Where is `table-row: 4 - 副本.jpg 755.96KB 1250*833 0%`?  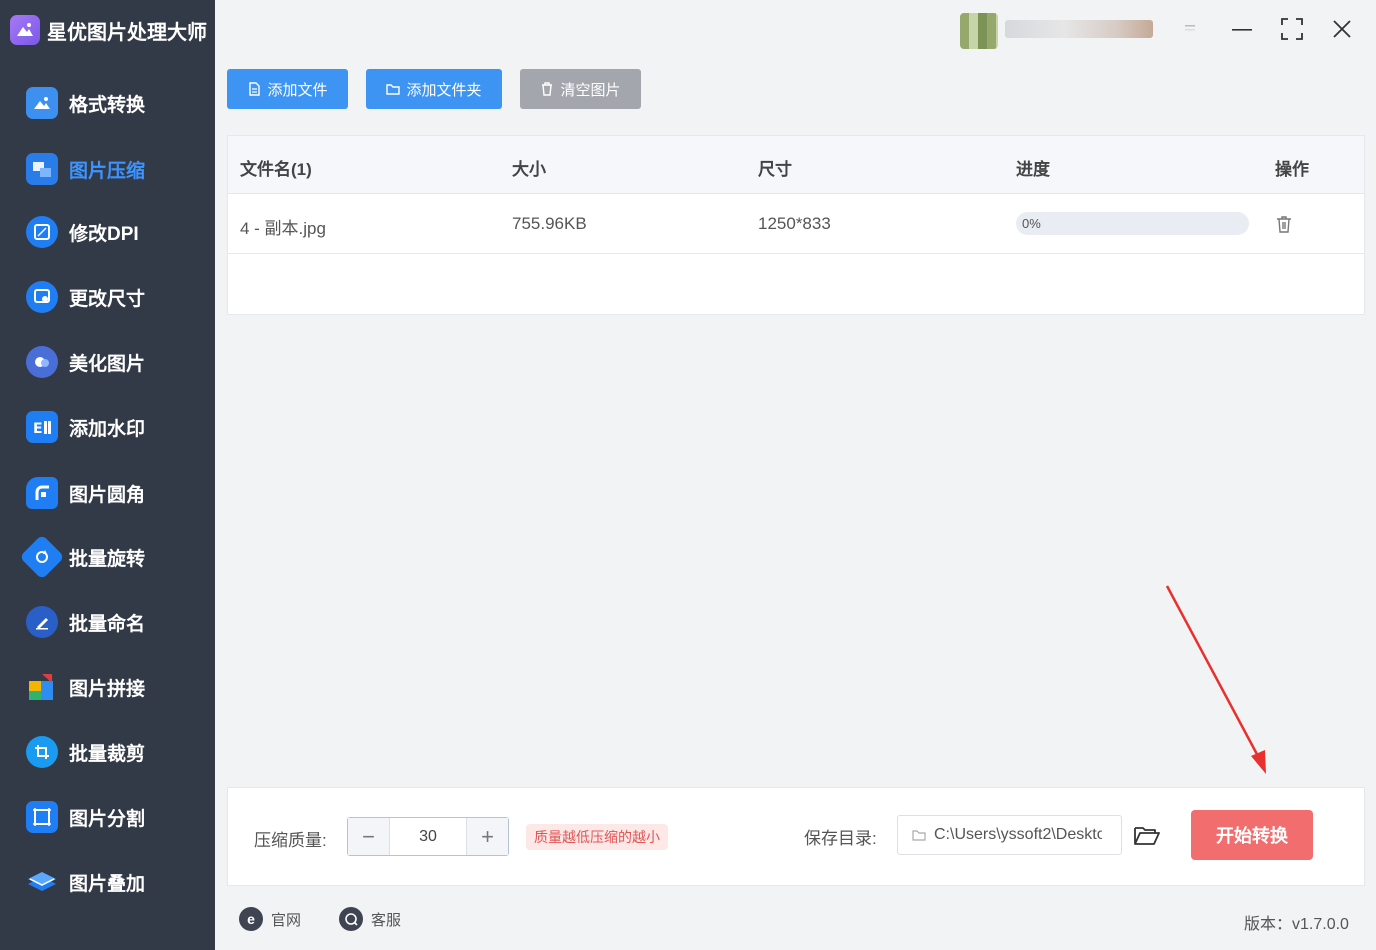 table-row: 4 - 副本.jpg 755.96KB 1250*833 0% is located at coordinates (796, 224).